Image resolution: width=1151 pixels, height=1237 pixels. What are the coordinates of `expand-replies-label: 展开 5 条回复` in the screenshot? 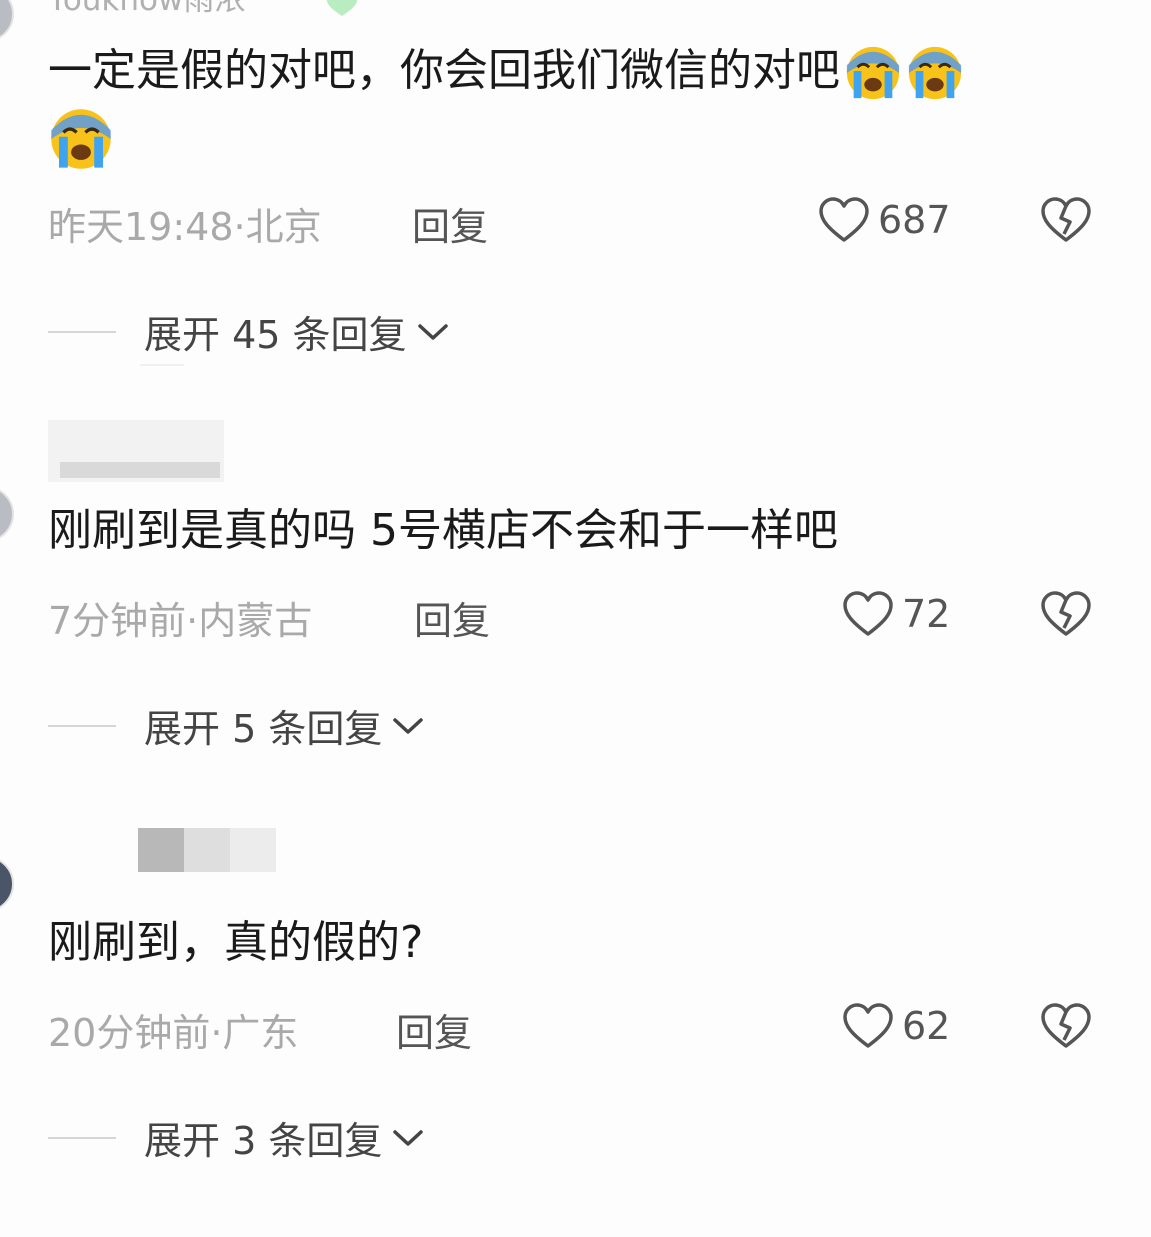 It's located at (263, 729).